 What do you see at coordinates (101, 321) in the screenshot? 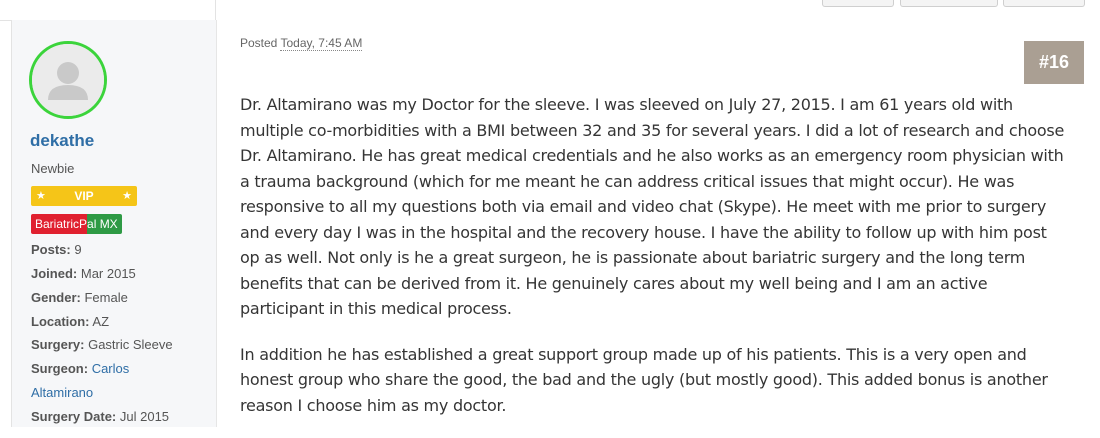
I see `location-value: AZ` at bounding box center [101, 321].